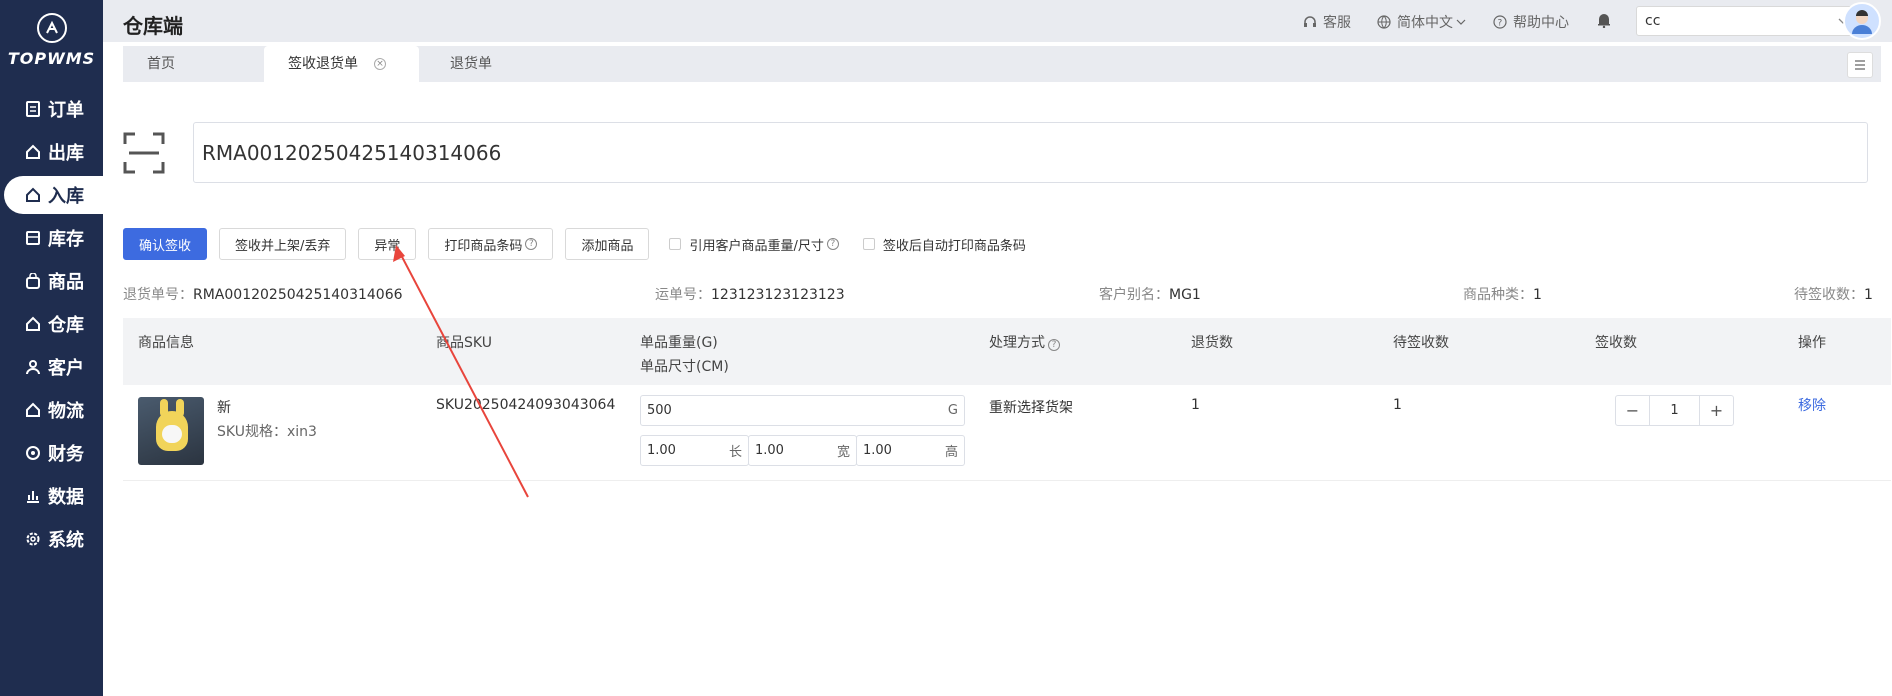  Describe the element at coordinates (1812, 343) in the screenshot. I see `col-ops: 操作` at that location.